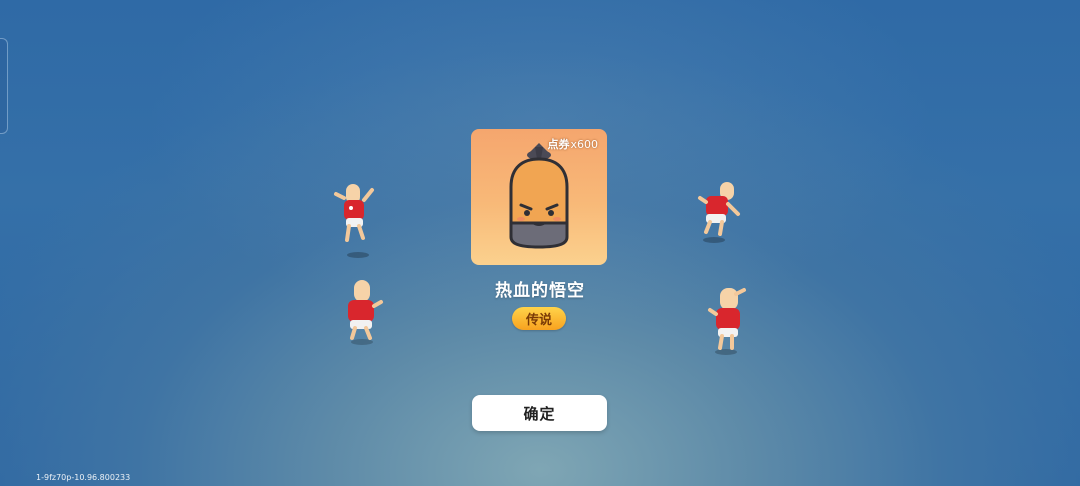 The image size is (1080, 486). Describe the element at coordinates (584, 144) in the screenshot. I see `price-amount: x600` at that location.